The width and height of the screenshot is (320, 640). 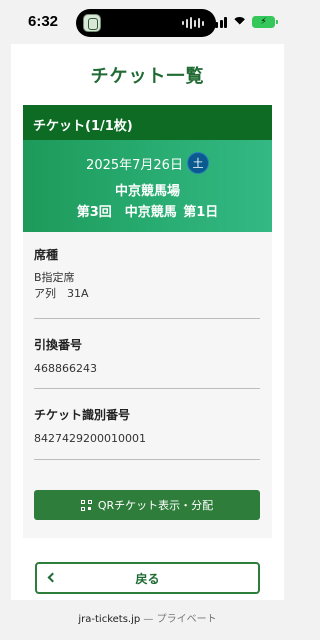 I want to click on exchange-label: 引換番号, so click(x=58, y=345).